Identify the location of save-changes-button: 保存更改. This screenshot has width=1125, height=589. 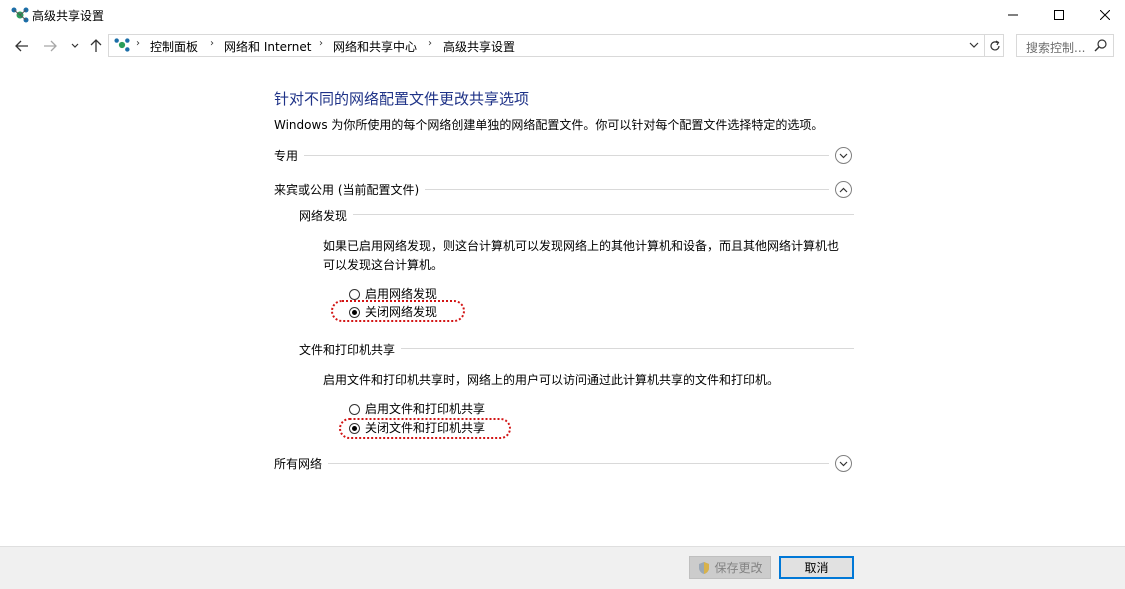
(730, 567).